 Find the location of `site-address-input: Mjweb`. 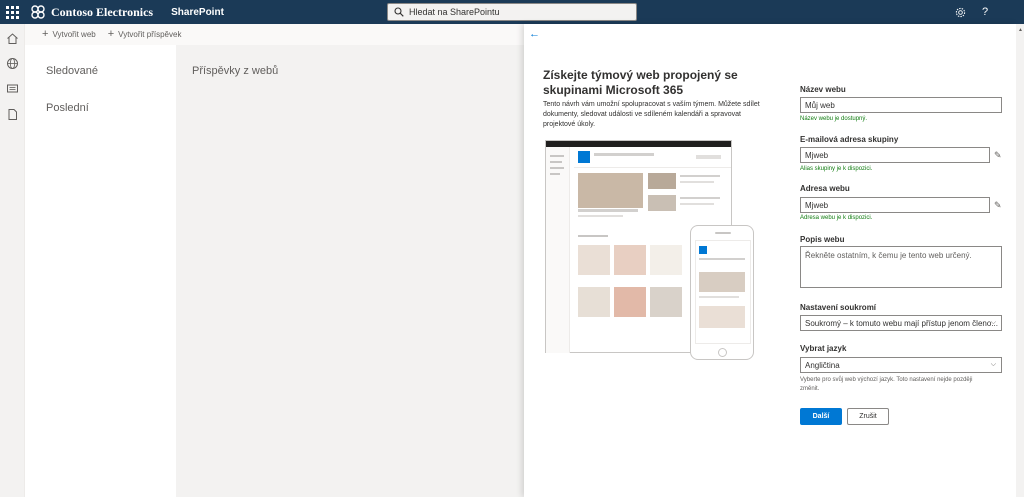

site-address-input: Mjweb is located at coordinates (895, 205).